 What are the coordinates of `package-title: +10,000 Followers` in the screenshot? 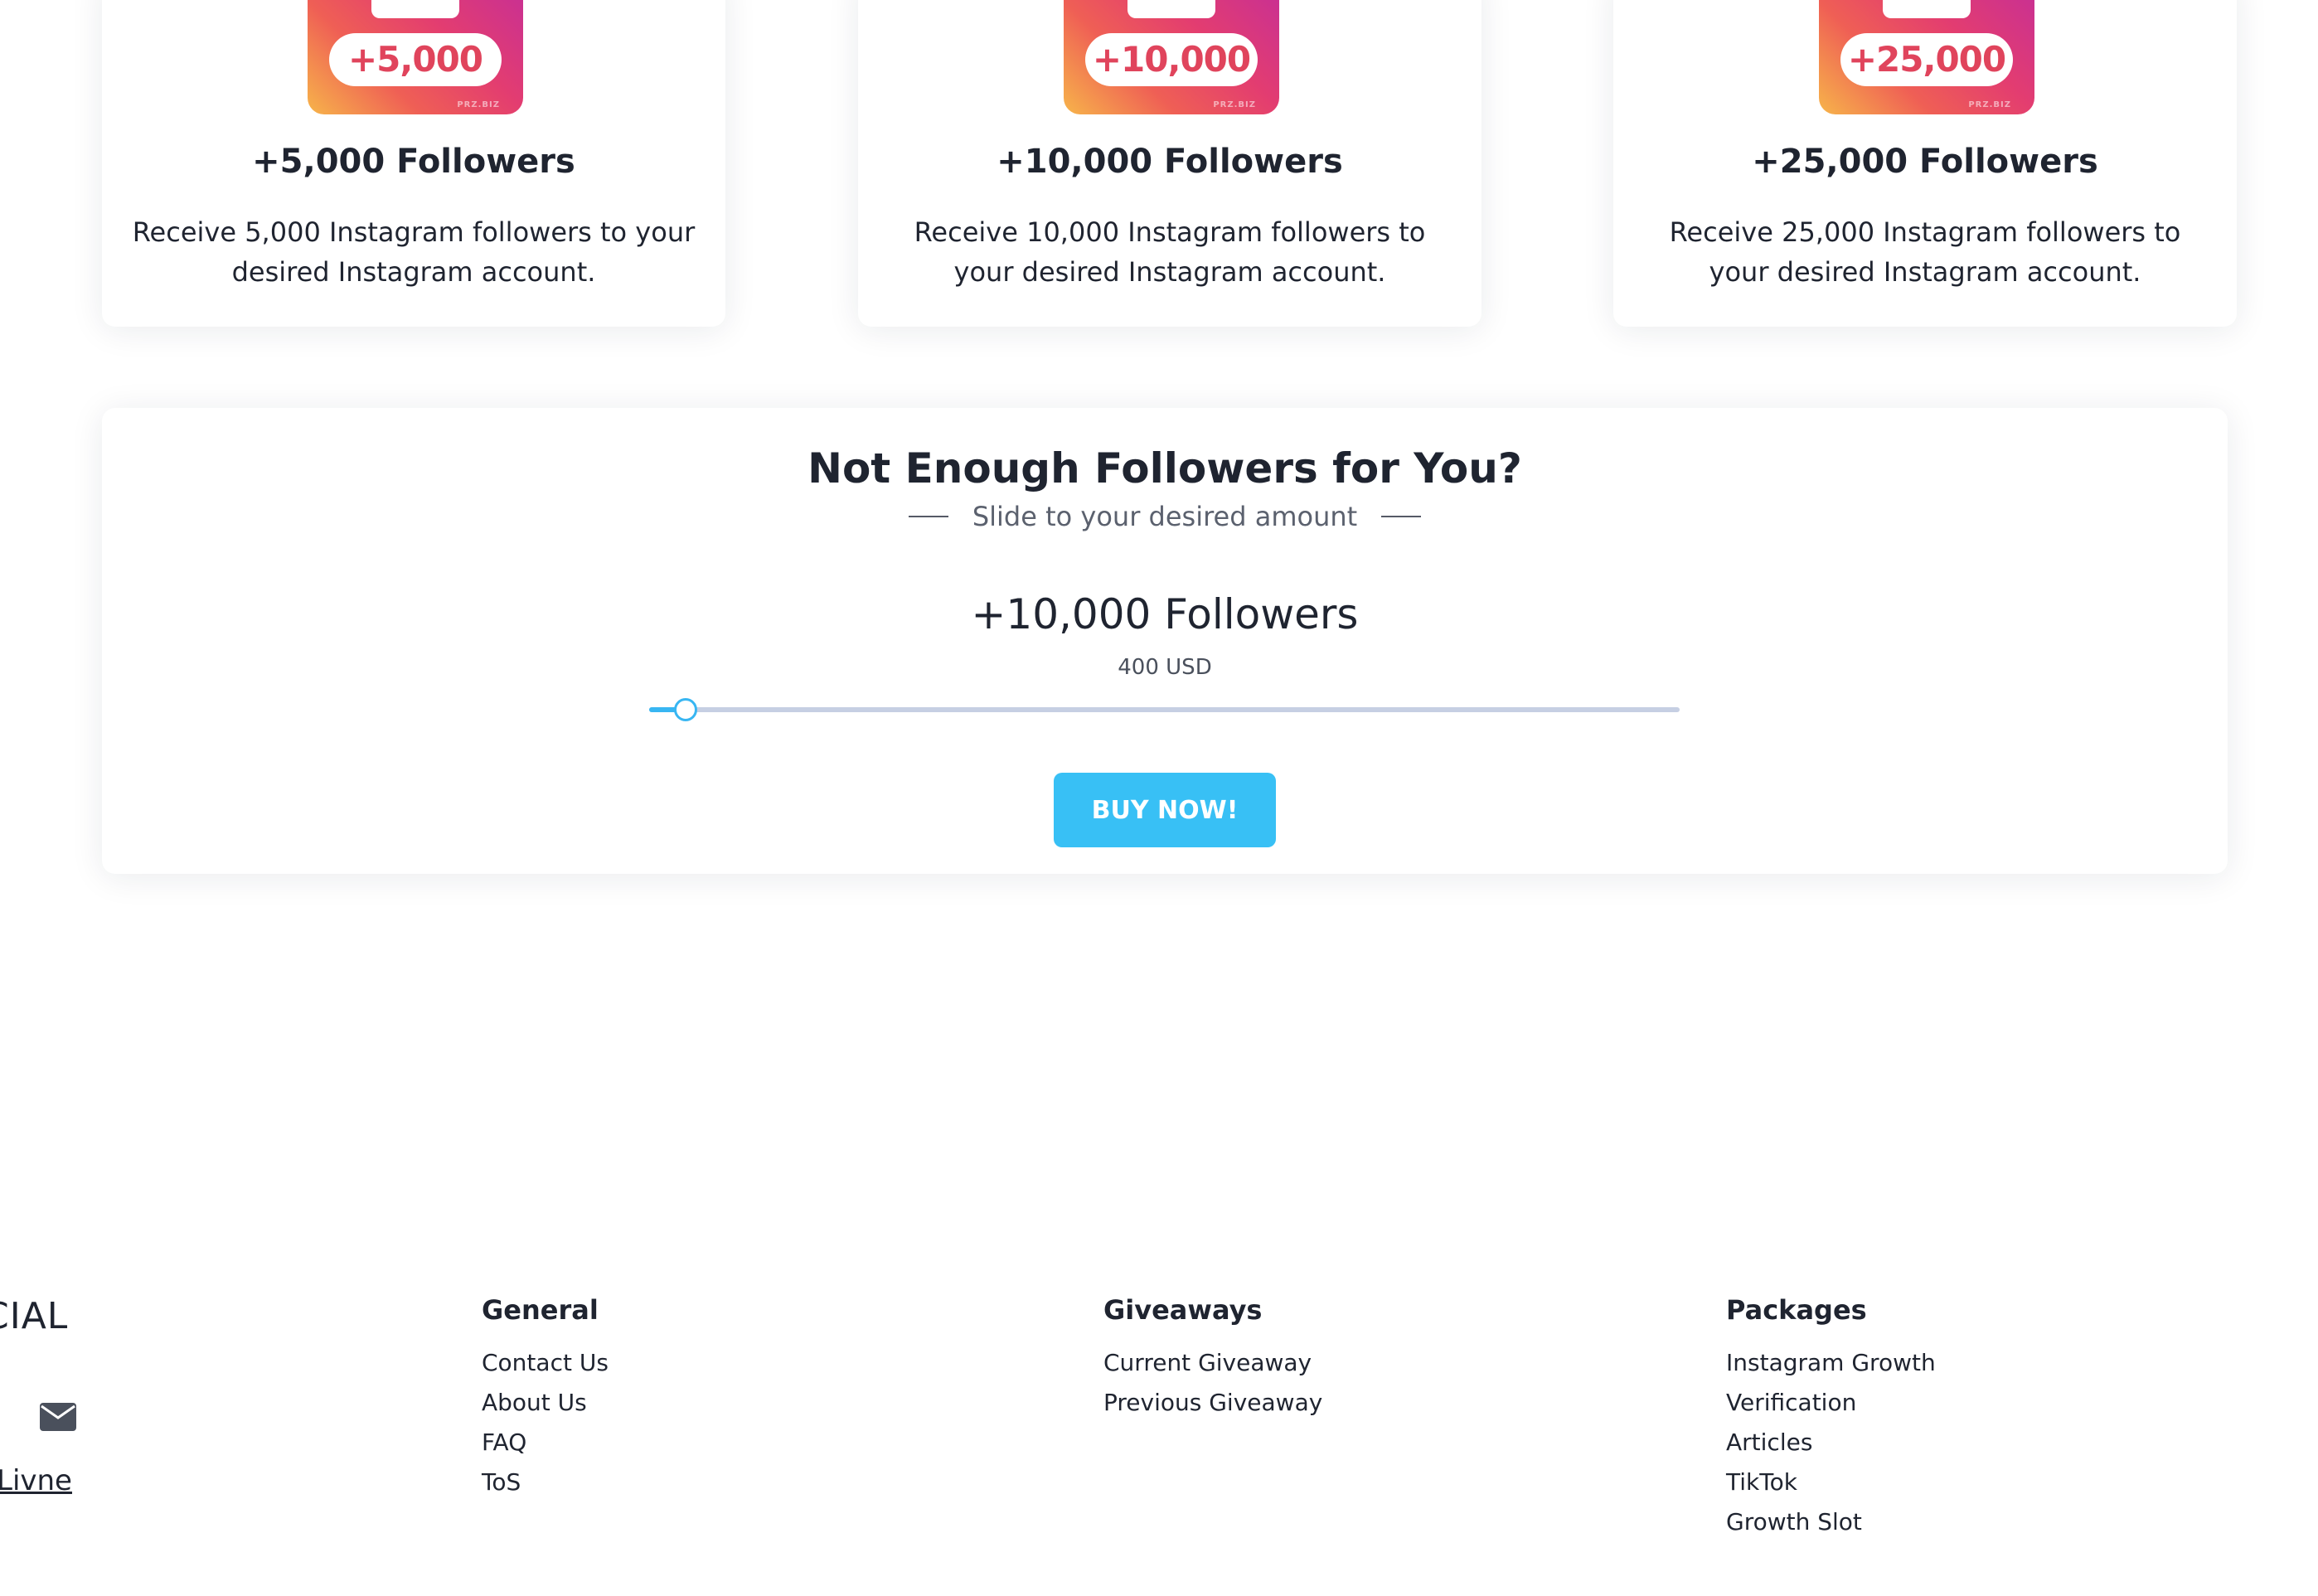 It's located at (1170, 162).